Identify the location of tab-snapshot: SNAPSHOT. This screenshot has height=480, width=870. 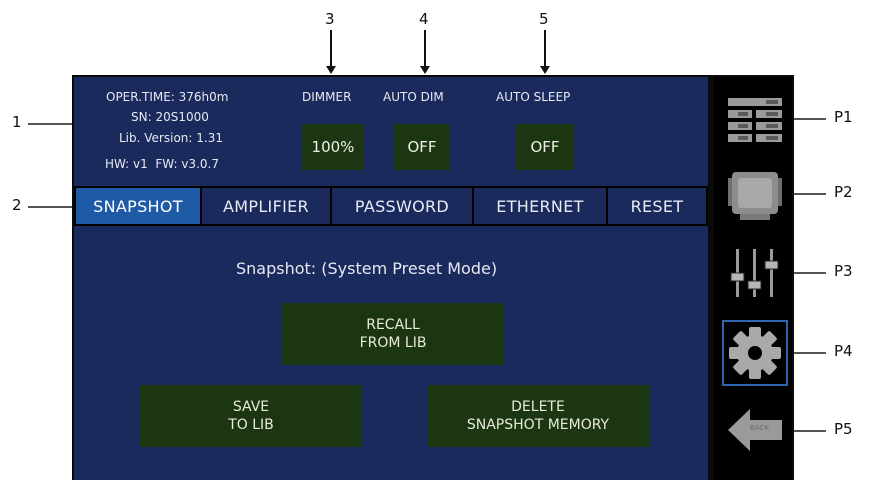
(138, 206).